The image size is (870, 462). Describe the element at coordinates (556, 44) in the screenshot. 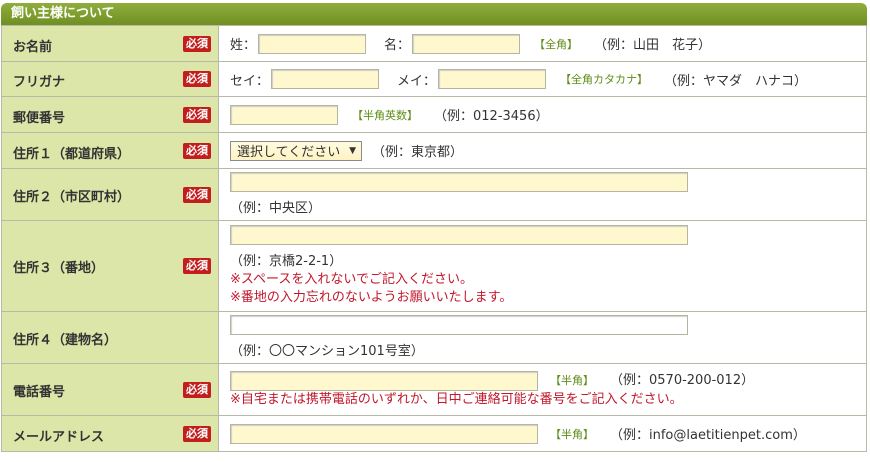

I see `name-format-note: 【全角】` at that location.